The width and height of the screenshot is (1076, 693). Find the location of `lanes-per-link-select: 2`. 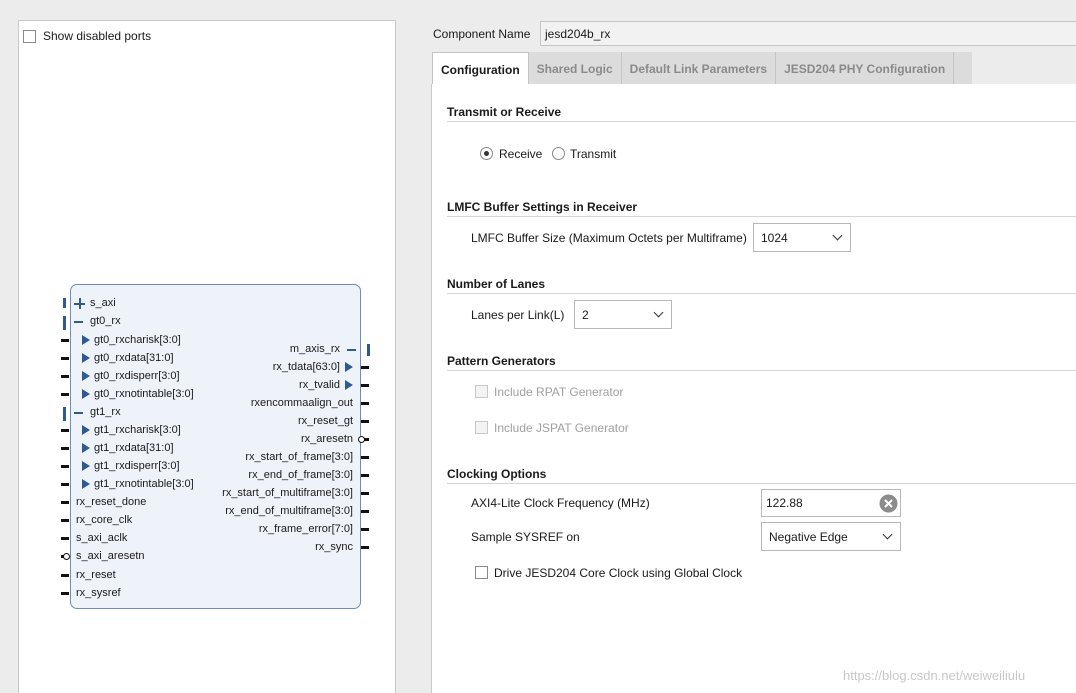

lanes-per-link-select: 2 is located at coordinates (623, 314).